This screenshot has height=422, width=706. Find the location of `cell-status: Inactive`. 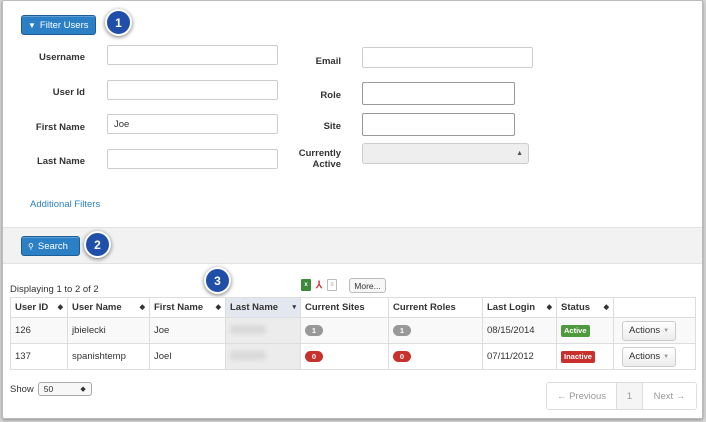

cell-status: Inactive is located at coordinates (585, 356).